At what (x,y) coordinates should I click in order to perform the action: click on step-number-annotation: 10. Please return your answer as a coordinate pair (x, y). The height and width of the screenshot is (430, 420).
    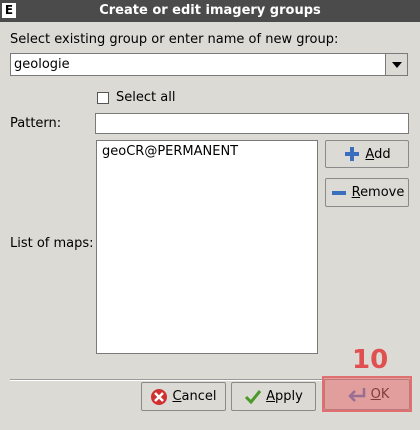
    Looking at the image, I should click on (370, 360).